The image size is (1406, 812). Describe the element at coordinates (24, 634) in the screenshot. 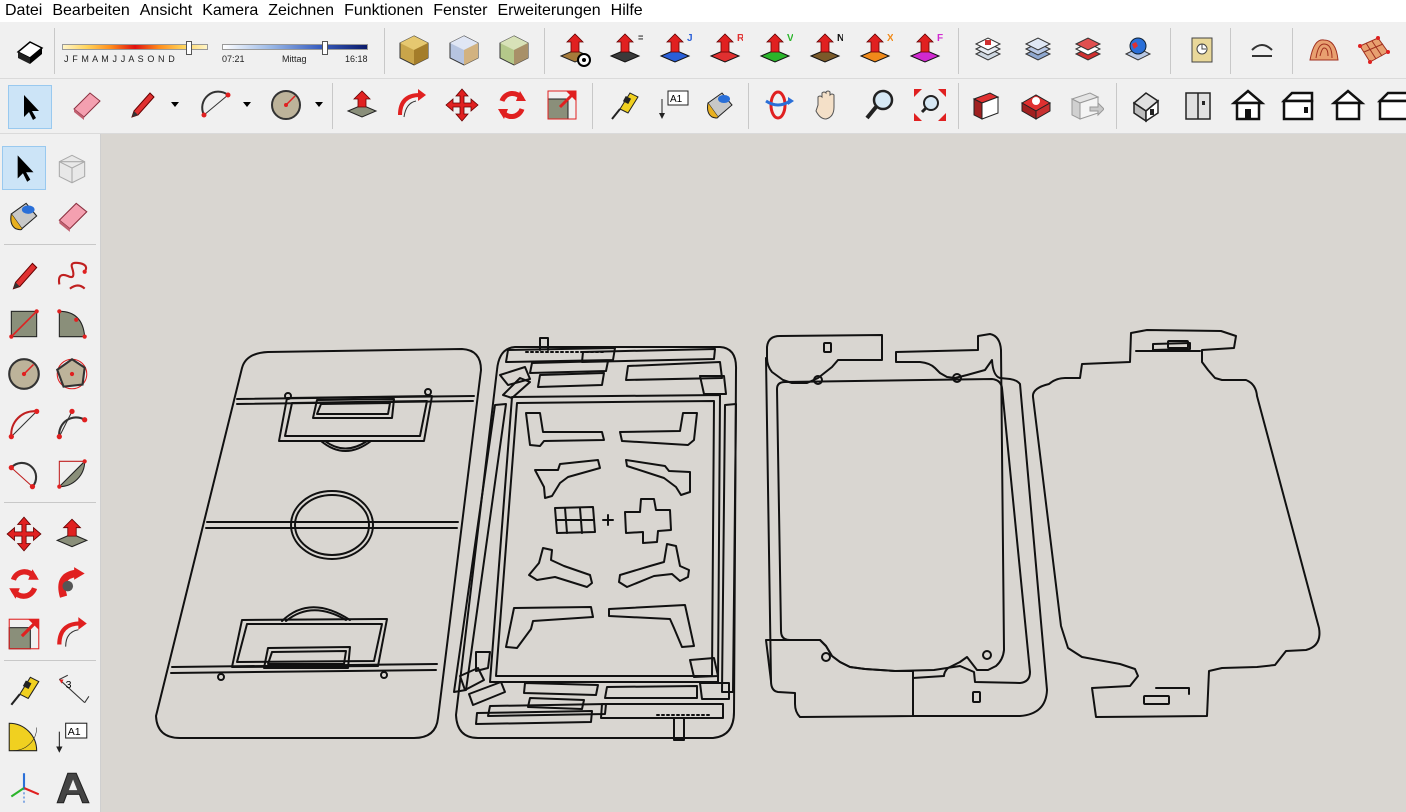

I see `left-scale-button` at that location.